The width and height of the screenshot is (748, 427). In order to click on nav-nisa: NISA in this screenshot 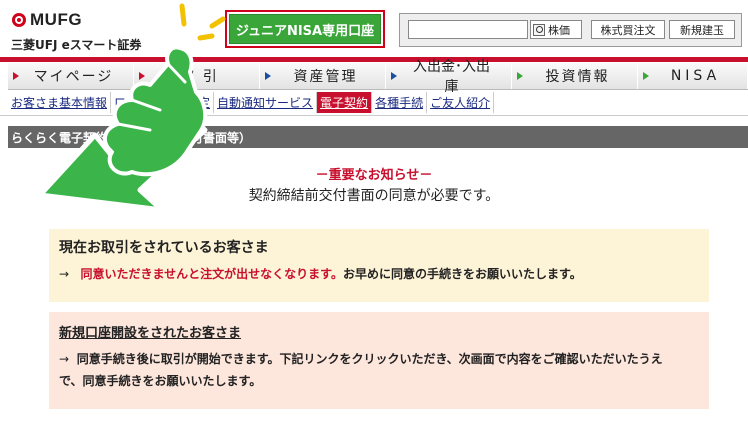, I will do `click(693, 76)`.